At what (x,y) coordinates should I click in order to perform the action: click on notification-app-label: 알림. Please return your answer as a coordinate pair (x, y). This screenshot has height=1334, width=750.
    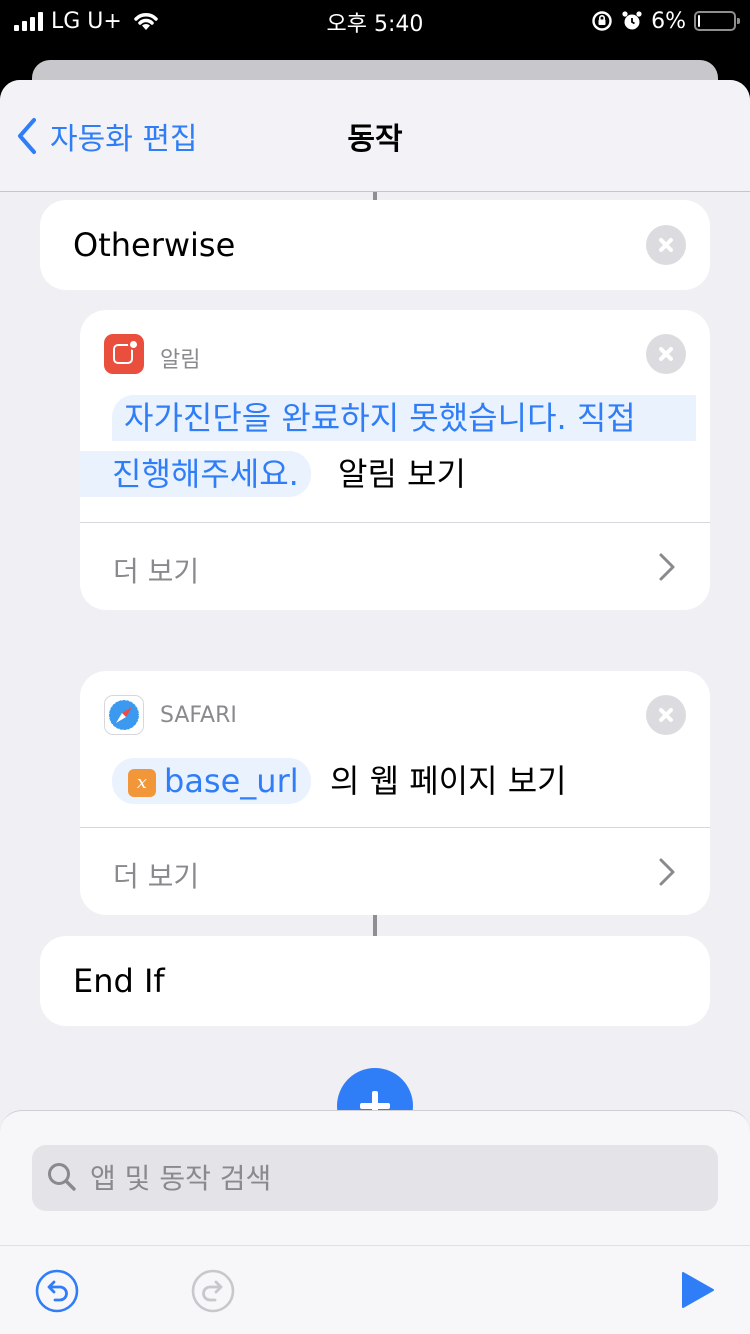
    Looking at the image, I should click on (180, 360).